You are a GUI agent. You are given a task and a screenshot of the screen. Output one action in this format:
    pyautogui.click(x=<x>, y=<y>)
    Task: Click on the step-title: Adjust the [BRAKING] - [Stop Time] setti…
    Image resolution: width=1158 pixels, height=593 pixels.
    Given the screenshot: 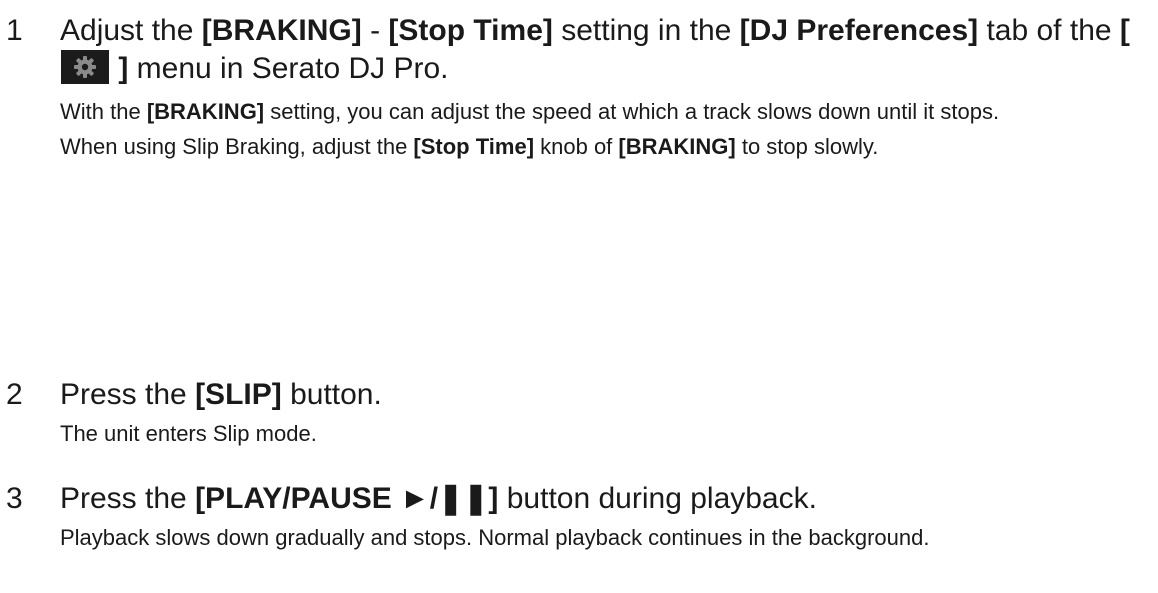 What is the action you would take?
    pyautogui.click(x=595, y=49)
    